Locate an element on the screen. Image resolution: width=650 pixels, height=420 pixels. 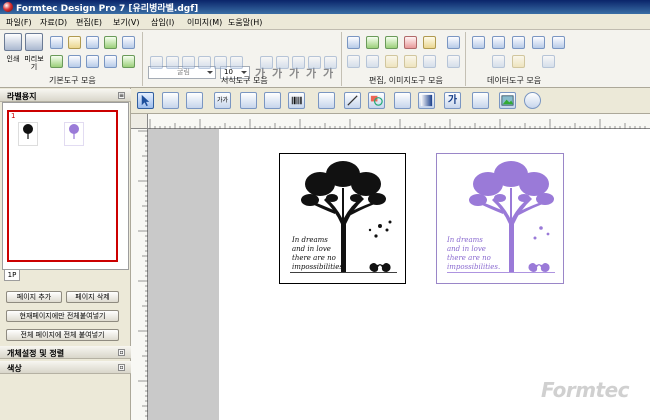
quote-line: there are no is located at coordinates (314, 258).